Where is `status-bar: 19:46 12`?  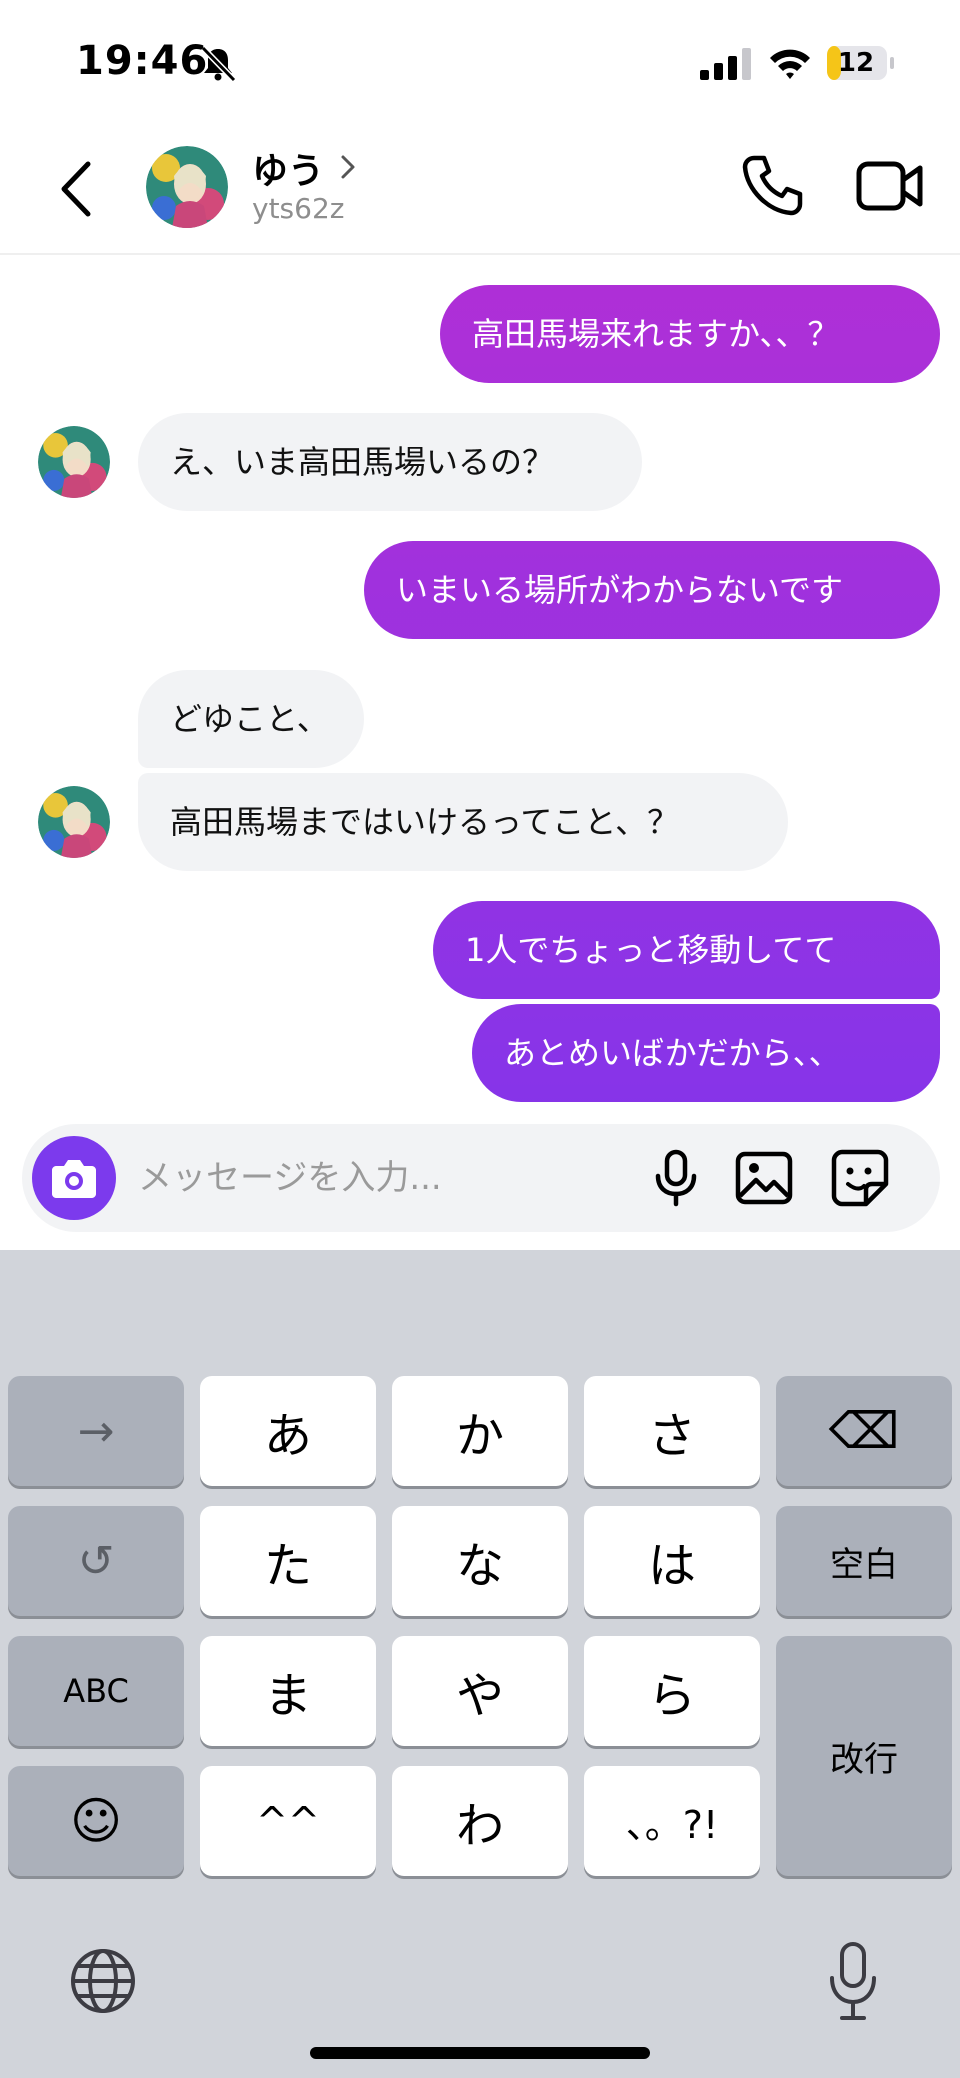 status-bar: 19:46 12 is located at coordinates (480, 65).